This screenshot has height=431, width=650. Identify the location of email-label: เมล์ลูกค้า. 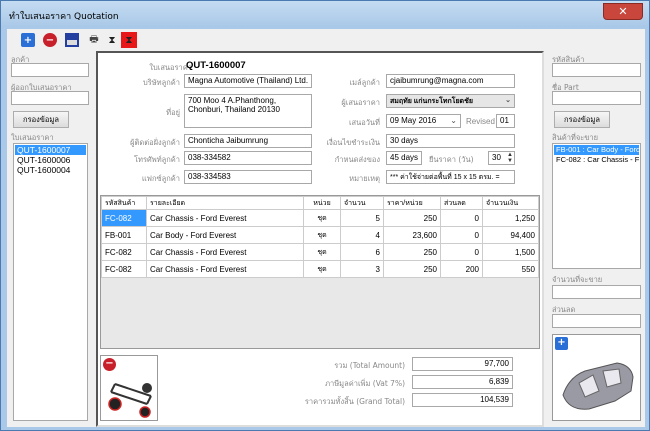
(364, 82).